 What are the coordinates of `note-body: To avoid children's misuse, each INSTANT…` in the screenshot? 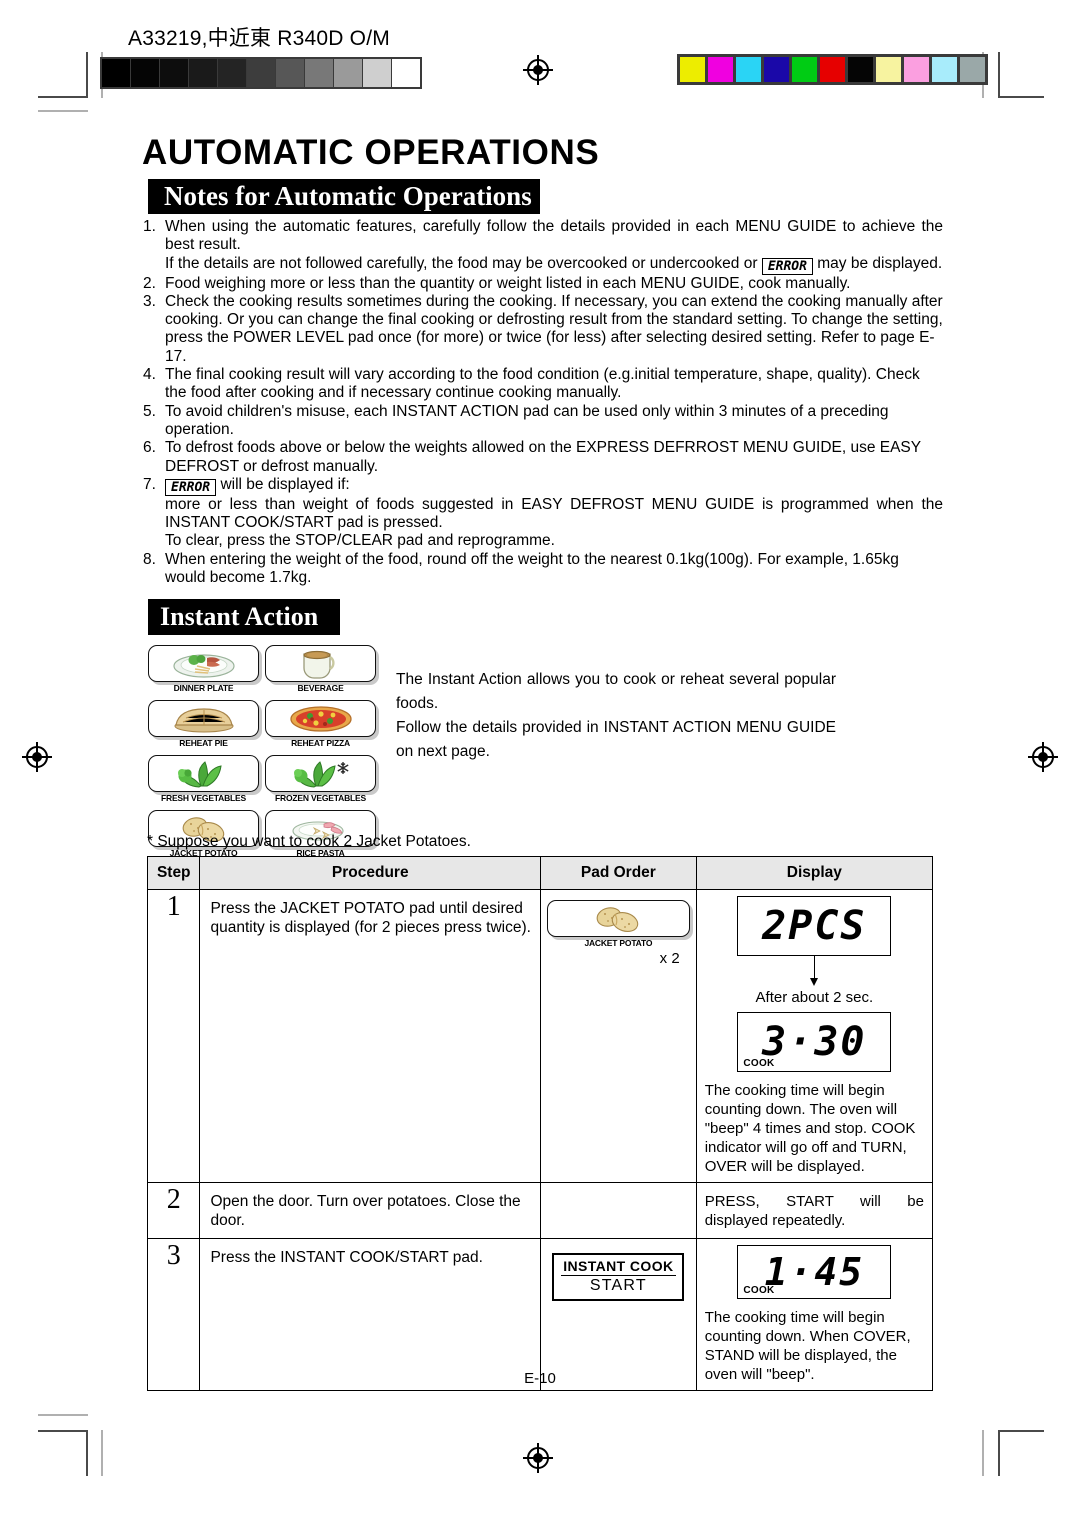 It's located at (554, 421).